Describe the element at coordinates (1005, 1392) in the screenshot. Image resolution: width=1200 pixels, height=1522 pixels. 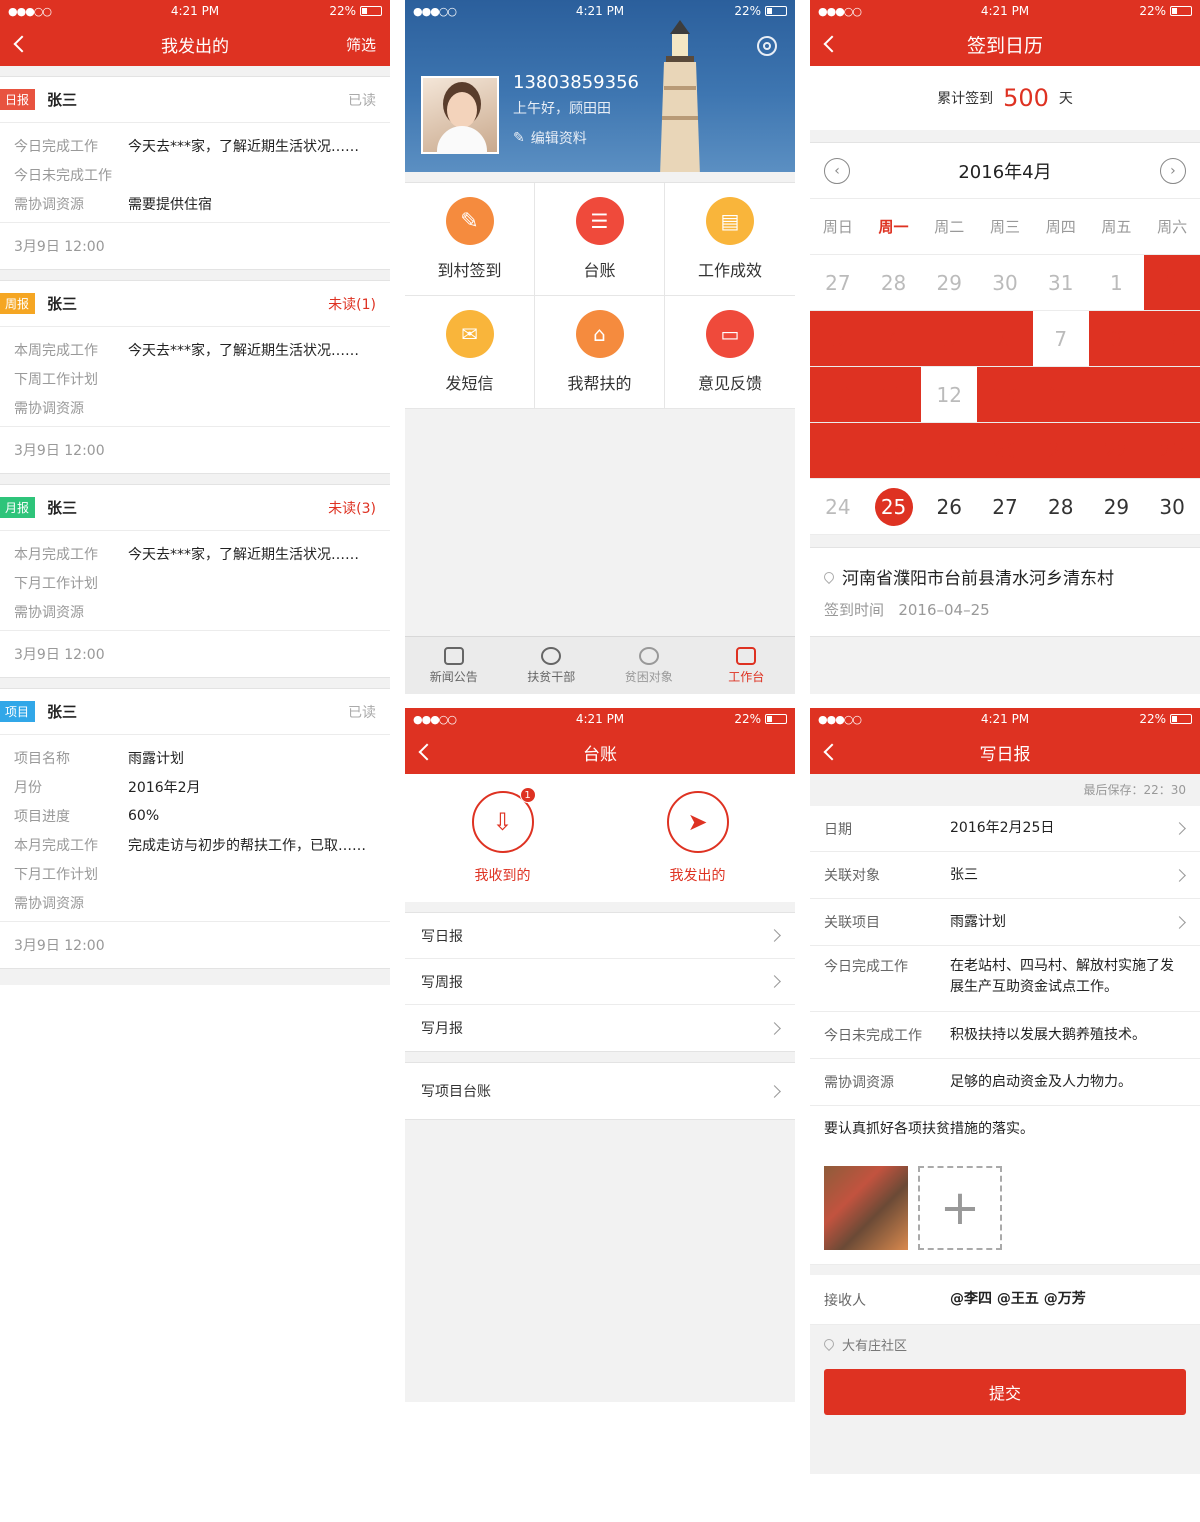
I see `submit-button: 提交` at that location.